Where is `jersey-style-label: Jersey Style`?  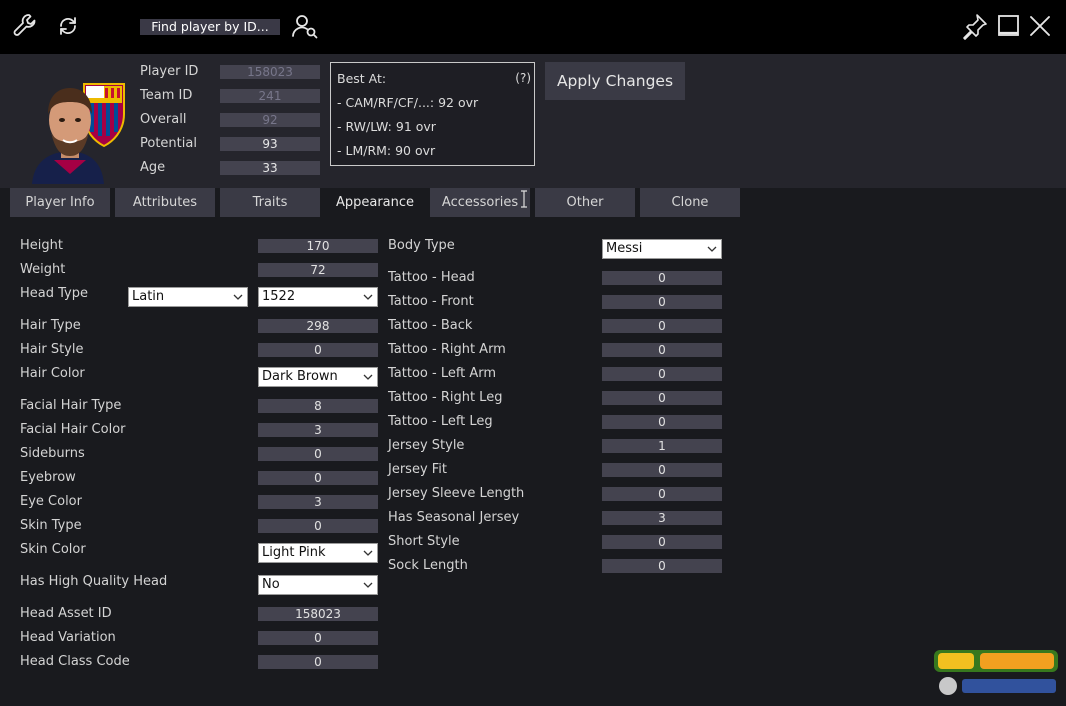 jersey-style-label: Jersey Style is located at coordinates (426, 445).